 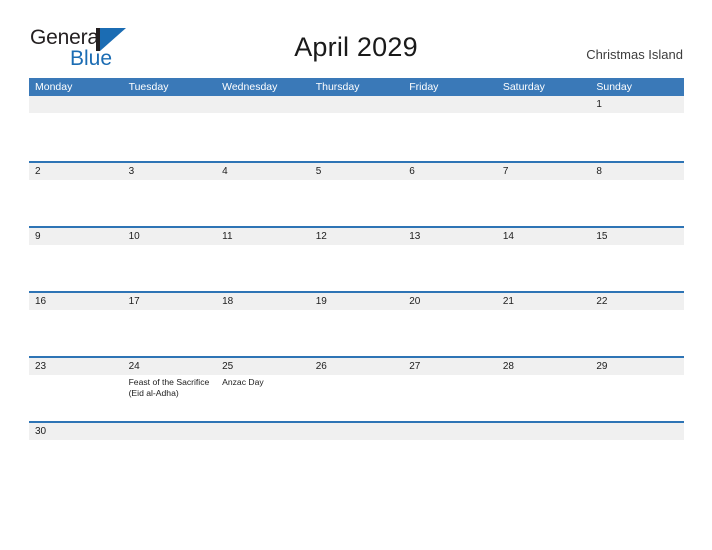 What do you see at coordinates (76, 236) in the screenshot?
I see `day-number-9: 9` at bounding box center [76, 236].